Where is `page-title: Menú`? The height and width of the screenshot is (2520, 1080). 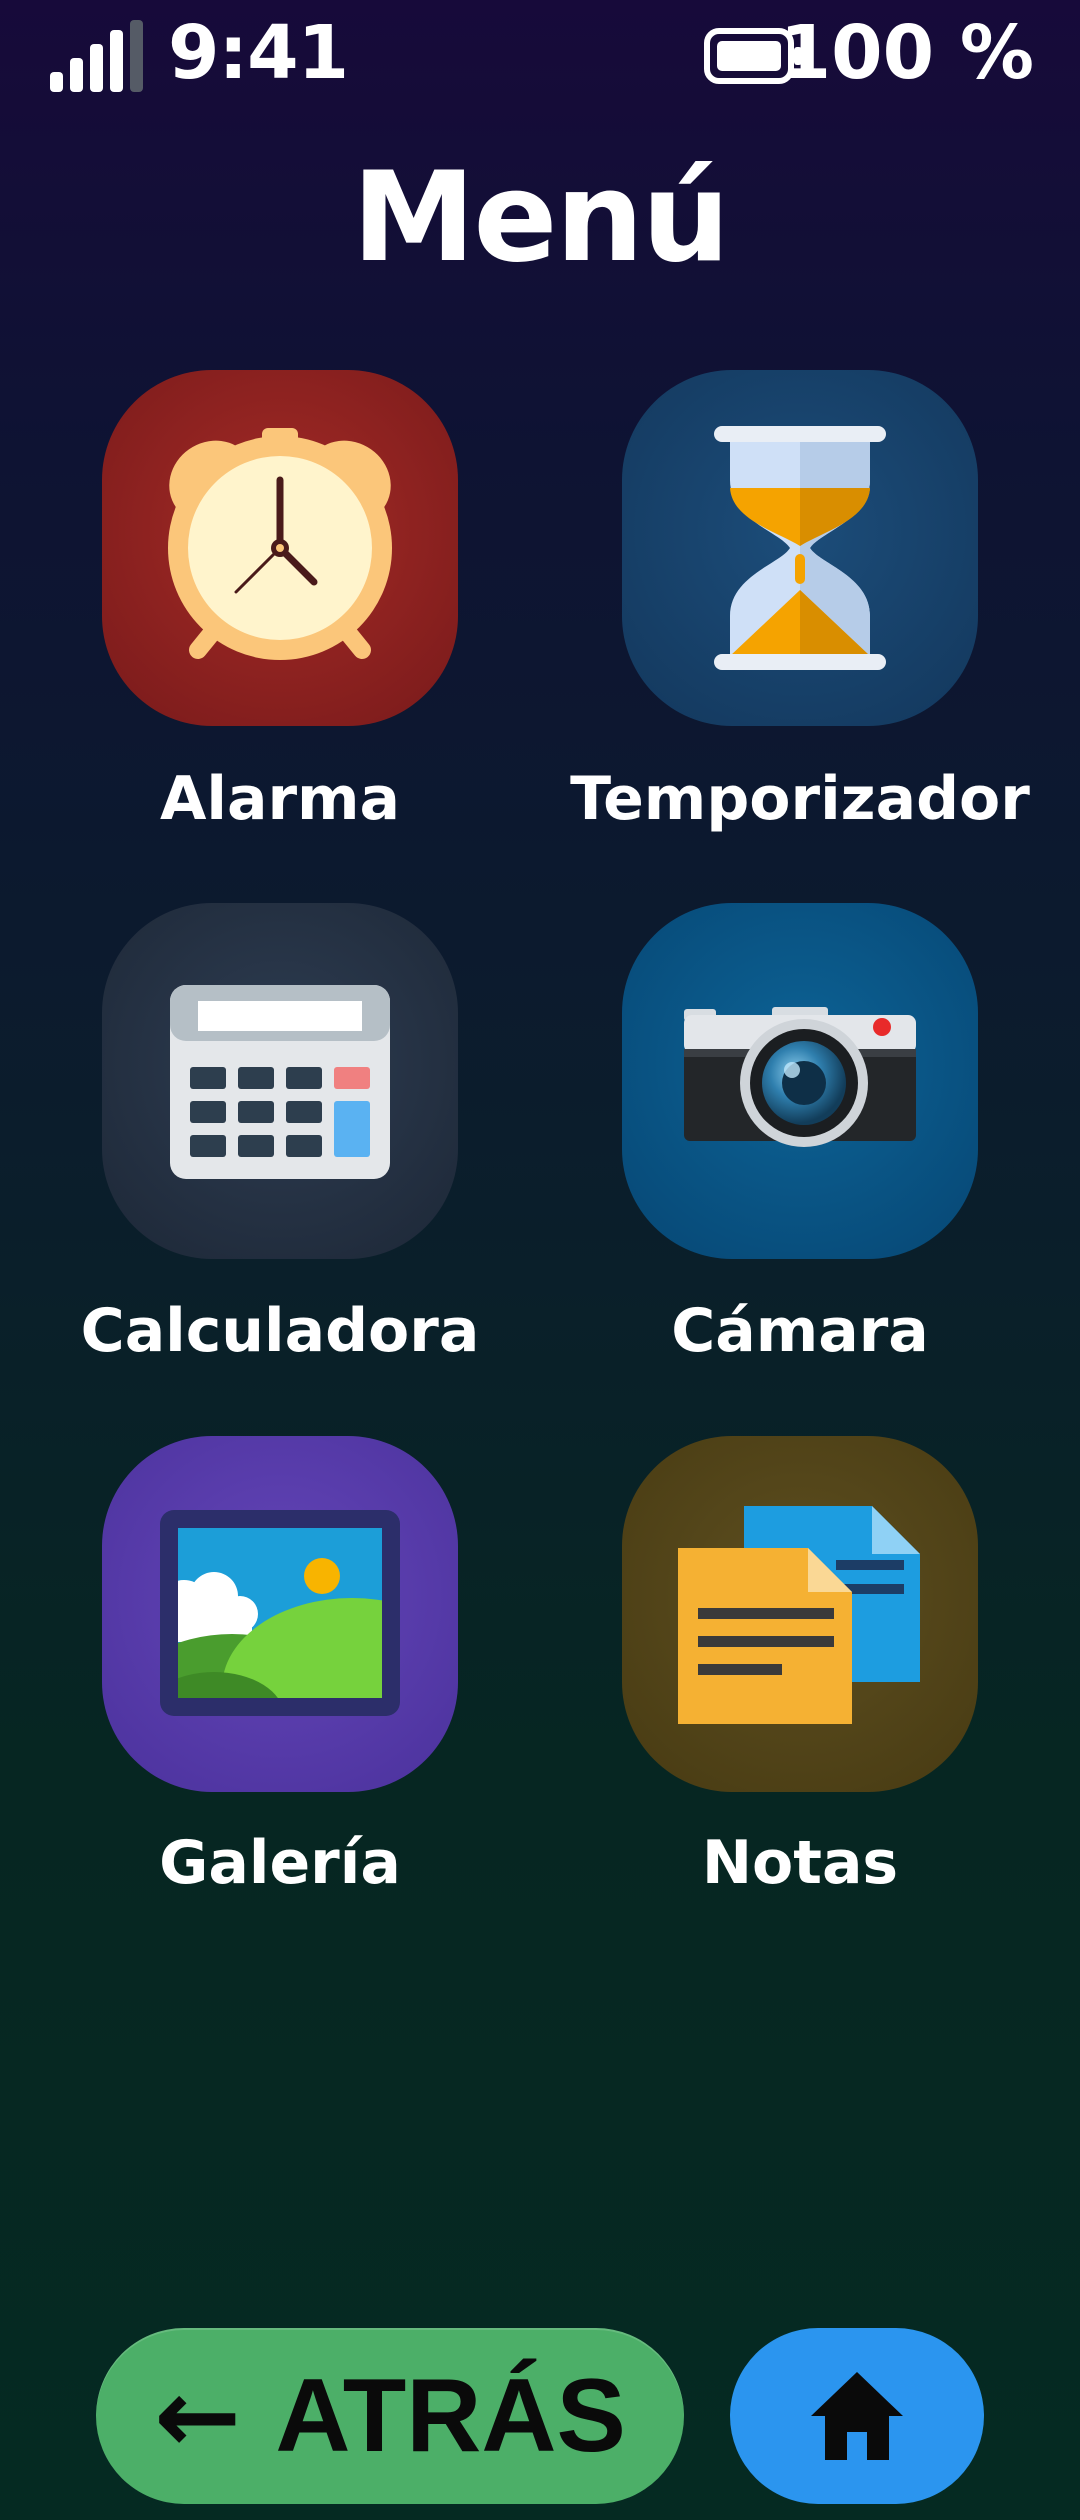
page-title: Menú is located at coordinates (540, 218).